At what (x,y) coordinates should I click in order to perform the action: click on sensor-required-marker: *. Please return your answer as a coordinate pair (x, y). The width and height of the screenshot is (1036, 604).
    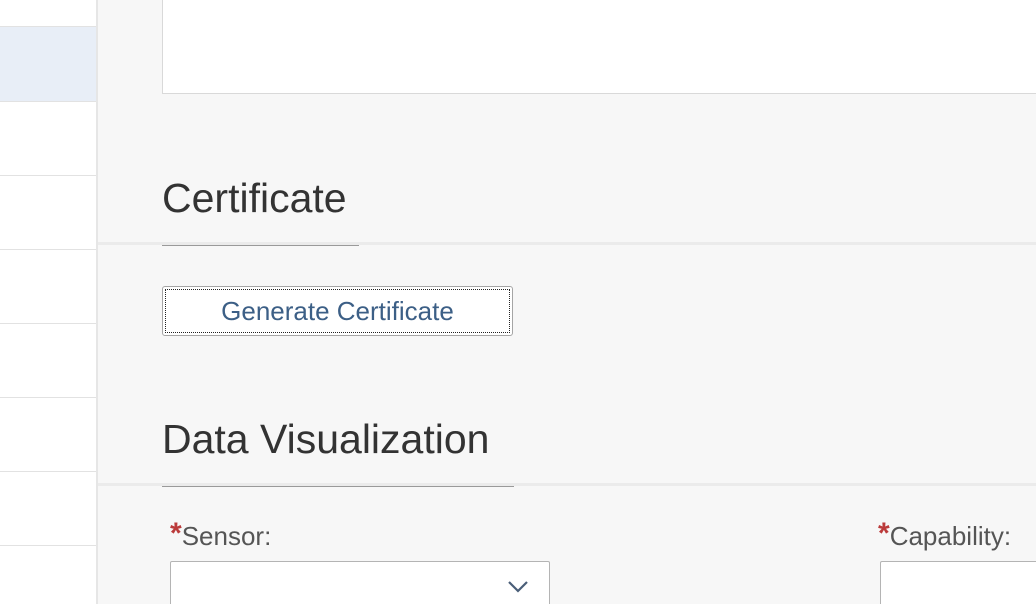
    Looking at the image, I should click on (176, 533).